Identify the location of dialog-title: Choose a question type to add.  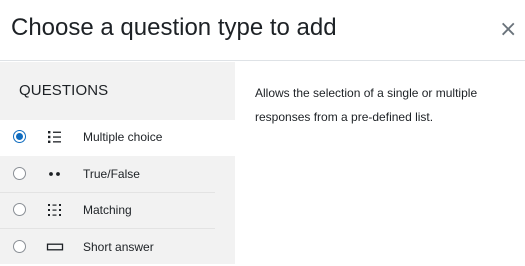
(174, 27).